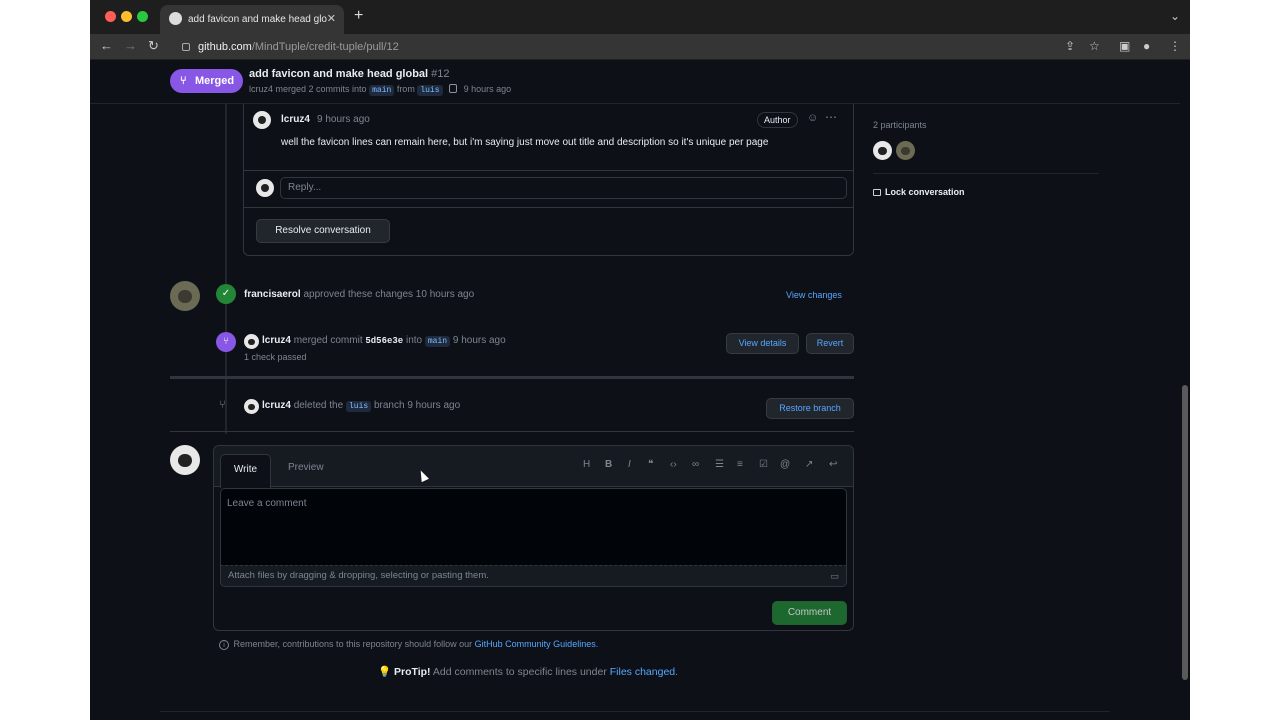 This screenshot has height=720, width=1280. Describe the element at coordinates (1175, 46) in the screenshot. I see `menu-kebab-icon: ⋮` at that location.